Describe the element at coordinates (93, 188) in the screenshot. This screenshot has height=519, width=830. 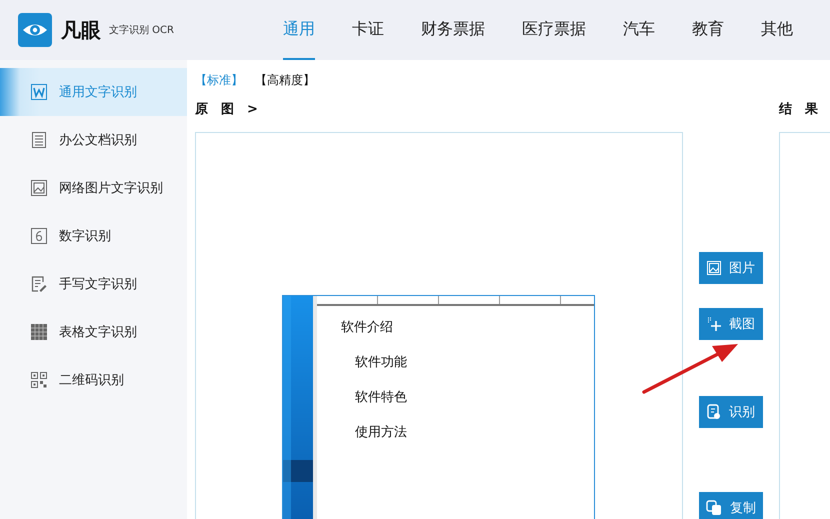
I see `sidebar-item: 网络图片文字识别` at that location.